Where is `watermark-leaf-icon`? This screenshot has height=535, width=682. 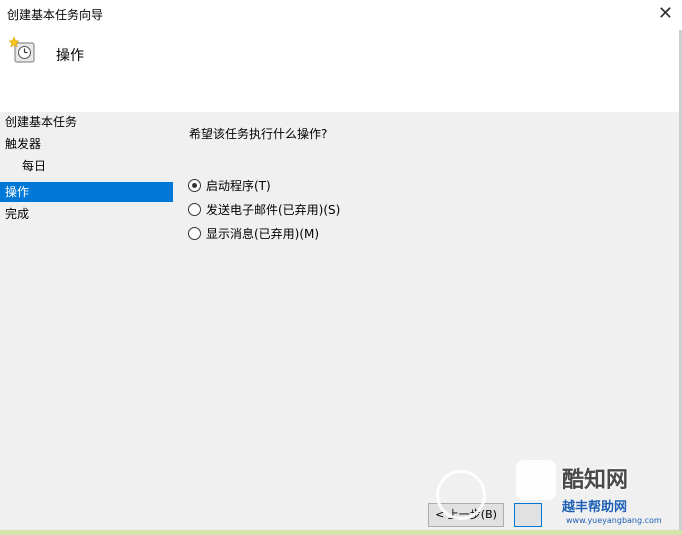
watermark-leaf-icon is located at coordinates (461, 495).